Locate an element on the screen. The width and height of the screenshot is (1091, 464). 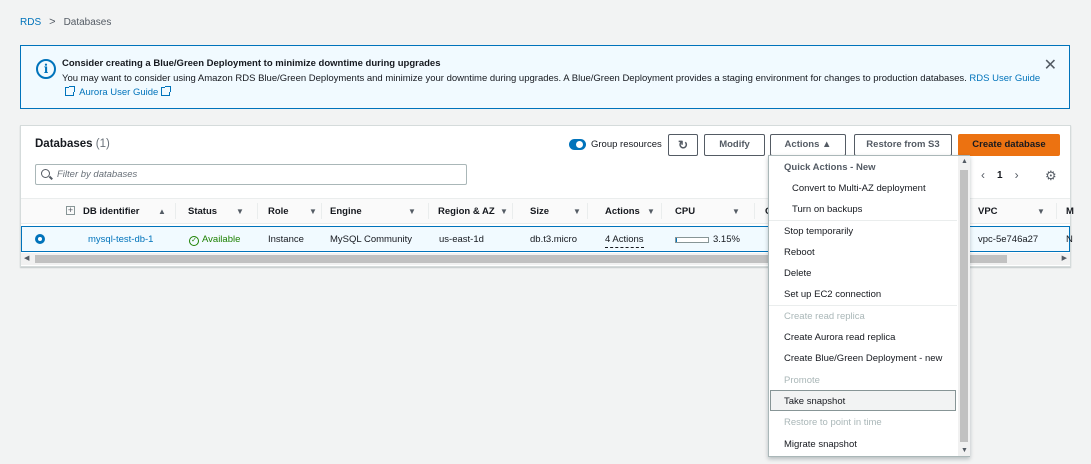
menu-item-stop: Stop temporarily is located at coordinates (818, 231).